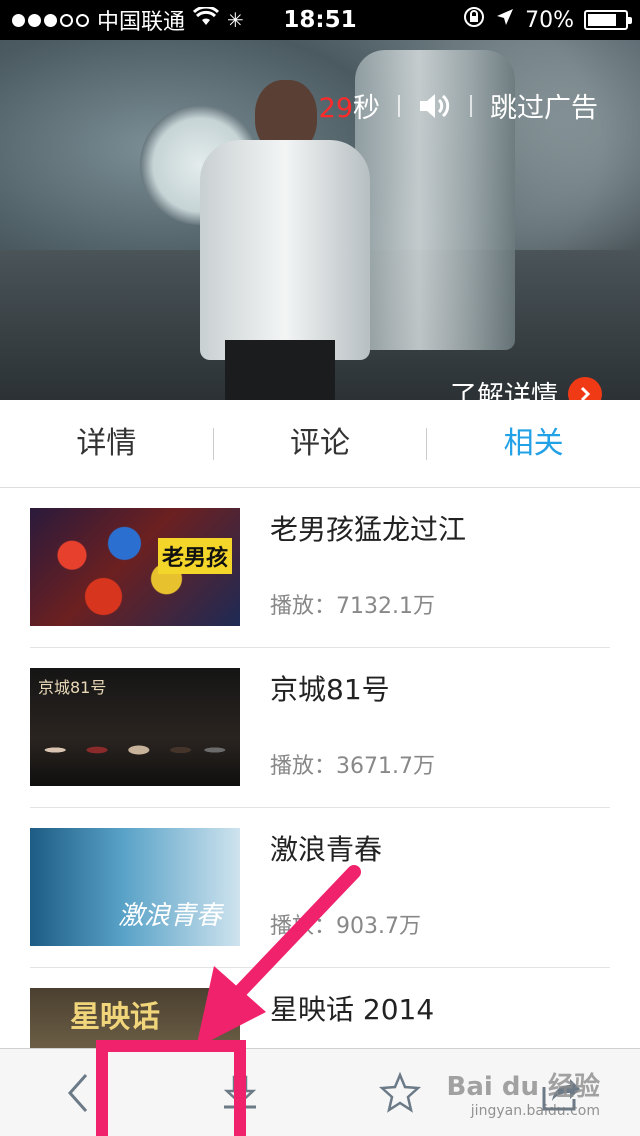 The image size is (640, 1136). I want to click on loading-spinner-icon: ✳, so click(235, 20).